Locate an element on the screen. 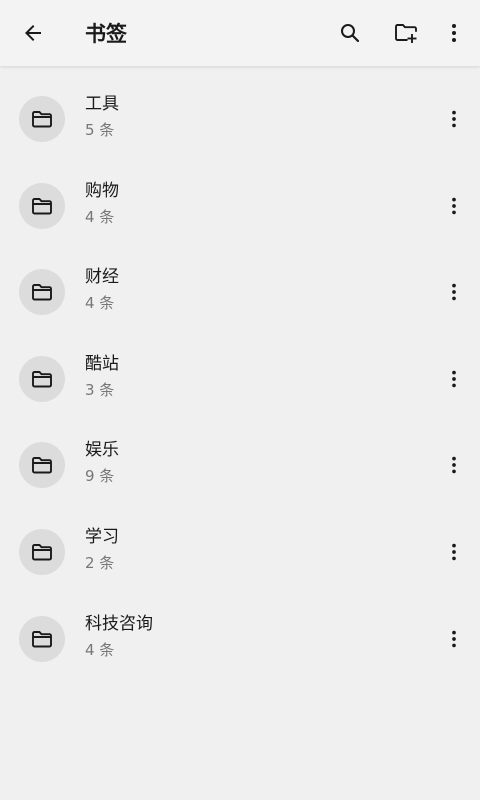  folder-count: 2 条 is located at coordinates (100, 562).